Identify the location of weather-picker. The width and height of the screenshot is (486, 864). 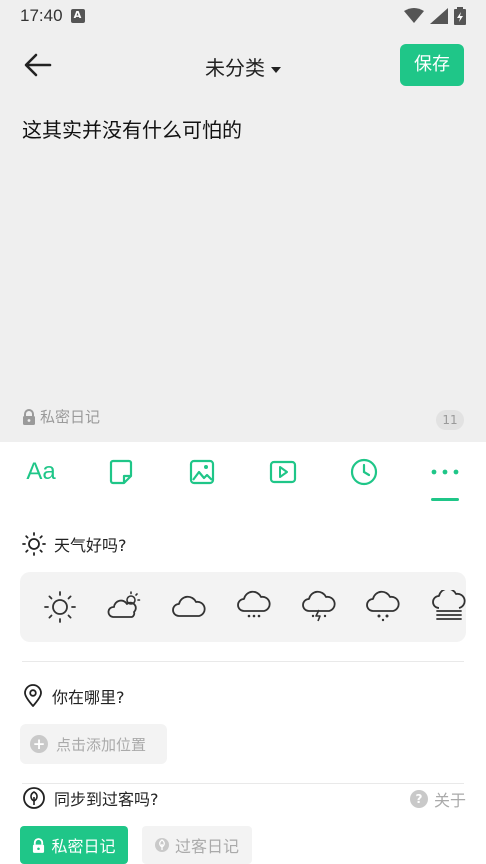
(243, 607).